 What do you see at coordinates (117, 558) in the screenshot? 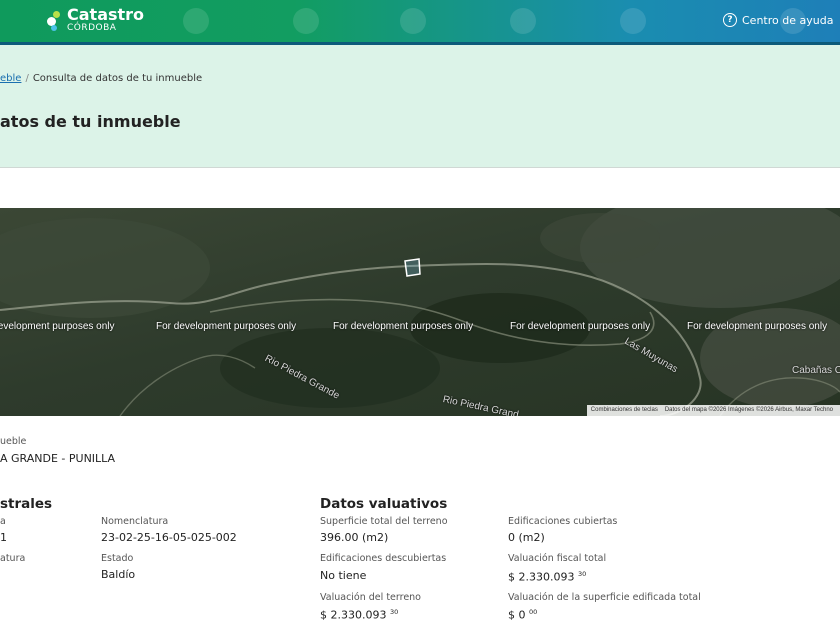
I see `status-label: Estado` at bounding box center [117, 558].